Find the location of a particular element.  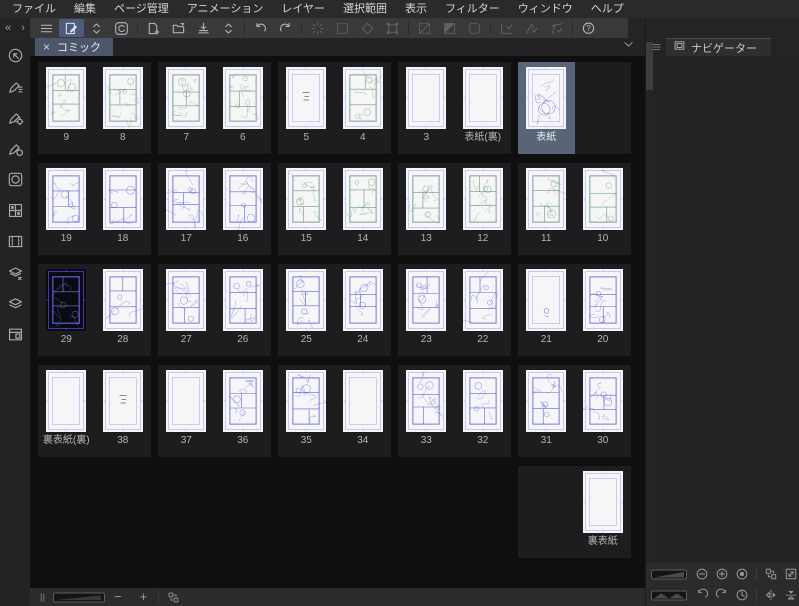

page-cell-16: 16 is located at coordinates (243, 209).